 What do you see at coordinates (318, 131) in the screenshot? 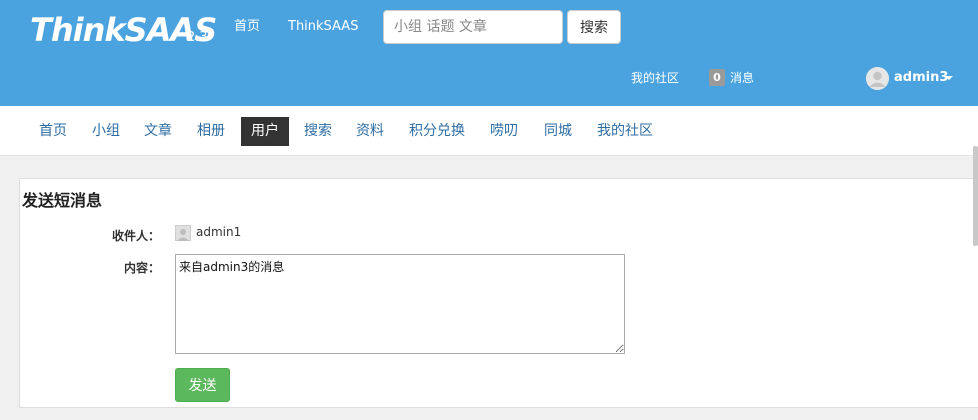
I see `nav-item-search: 搜索` at bounding box center [318, 131].